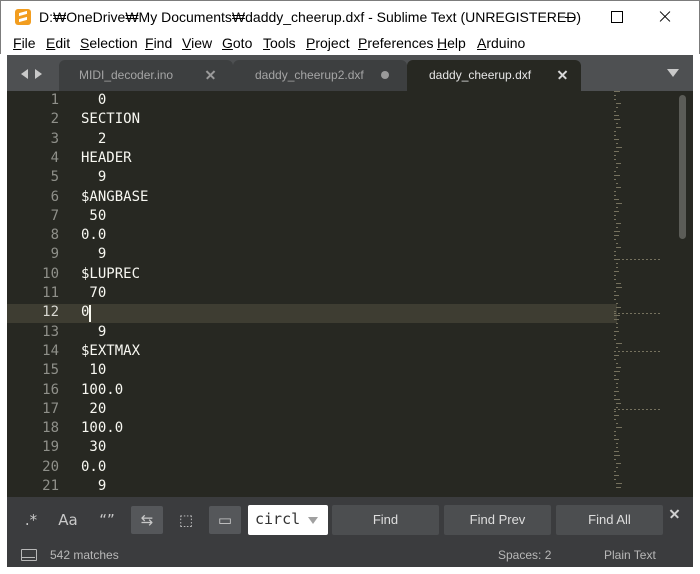  Describe the element at coordinates (616, 16) in the screenshot. I see `maximize-button` at that location.